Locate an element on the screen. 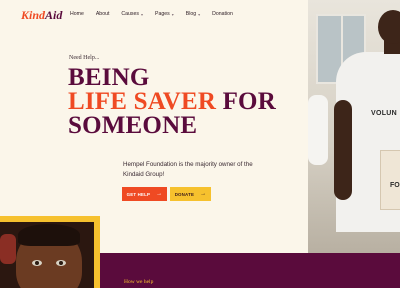 The width and height of the screenshot is (400, 288). photo-head is located at coordinates (389, 27).